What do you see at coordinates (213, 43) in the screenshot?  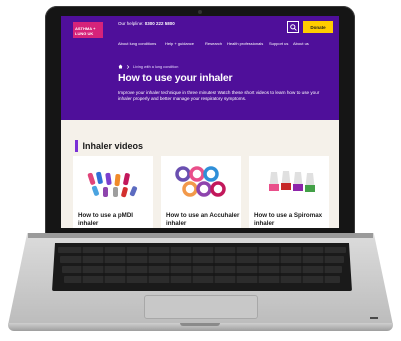 I see `nav-item-research: Research` at bounding box center [213, 43].